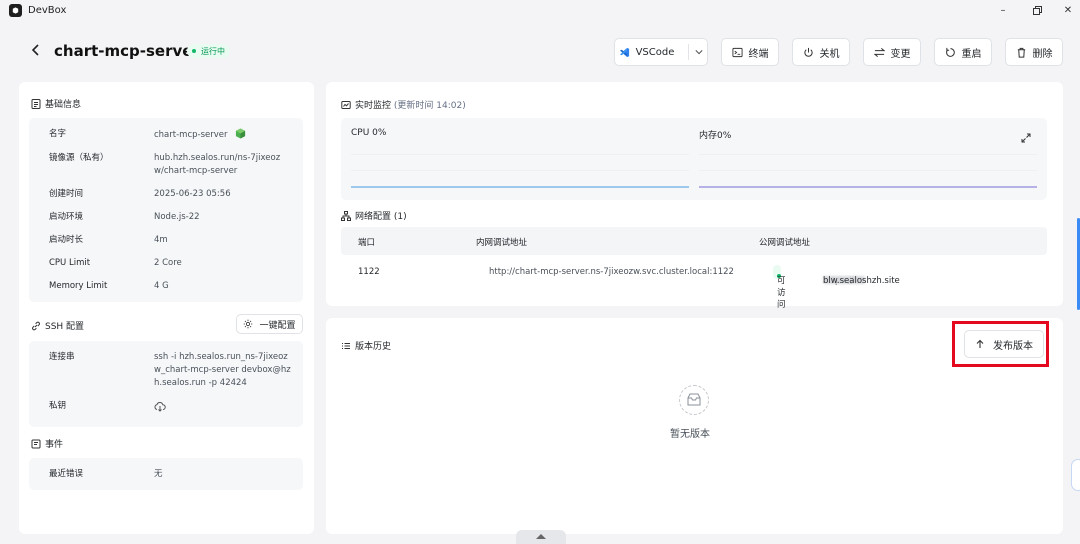 This screenshot has width=1080, height=544. I want to click on delete-button: 删除, so click(1034, 52).